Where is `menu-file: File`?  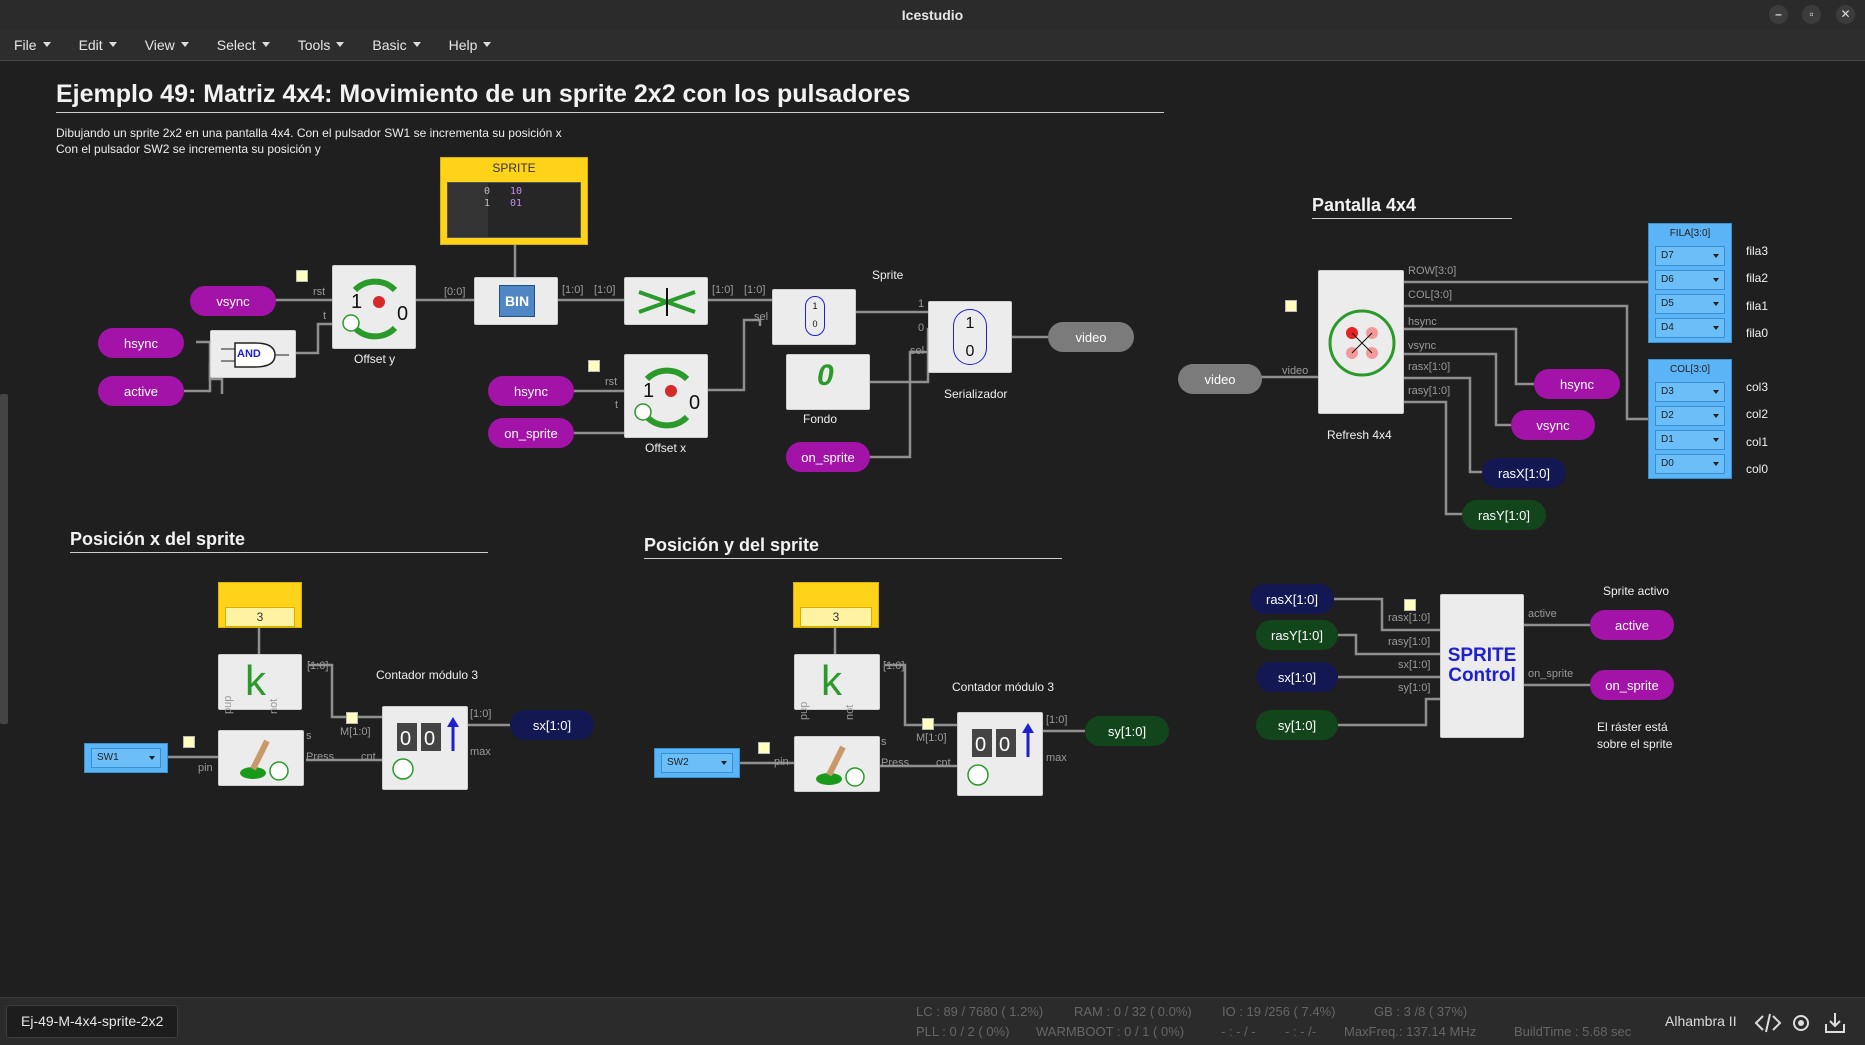
menu-file: File is located at coordinates (32, 45).